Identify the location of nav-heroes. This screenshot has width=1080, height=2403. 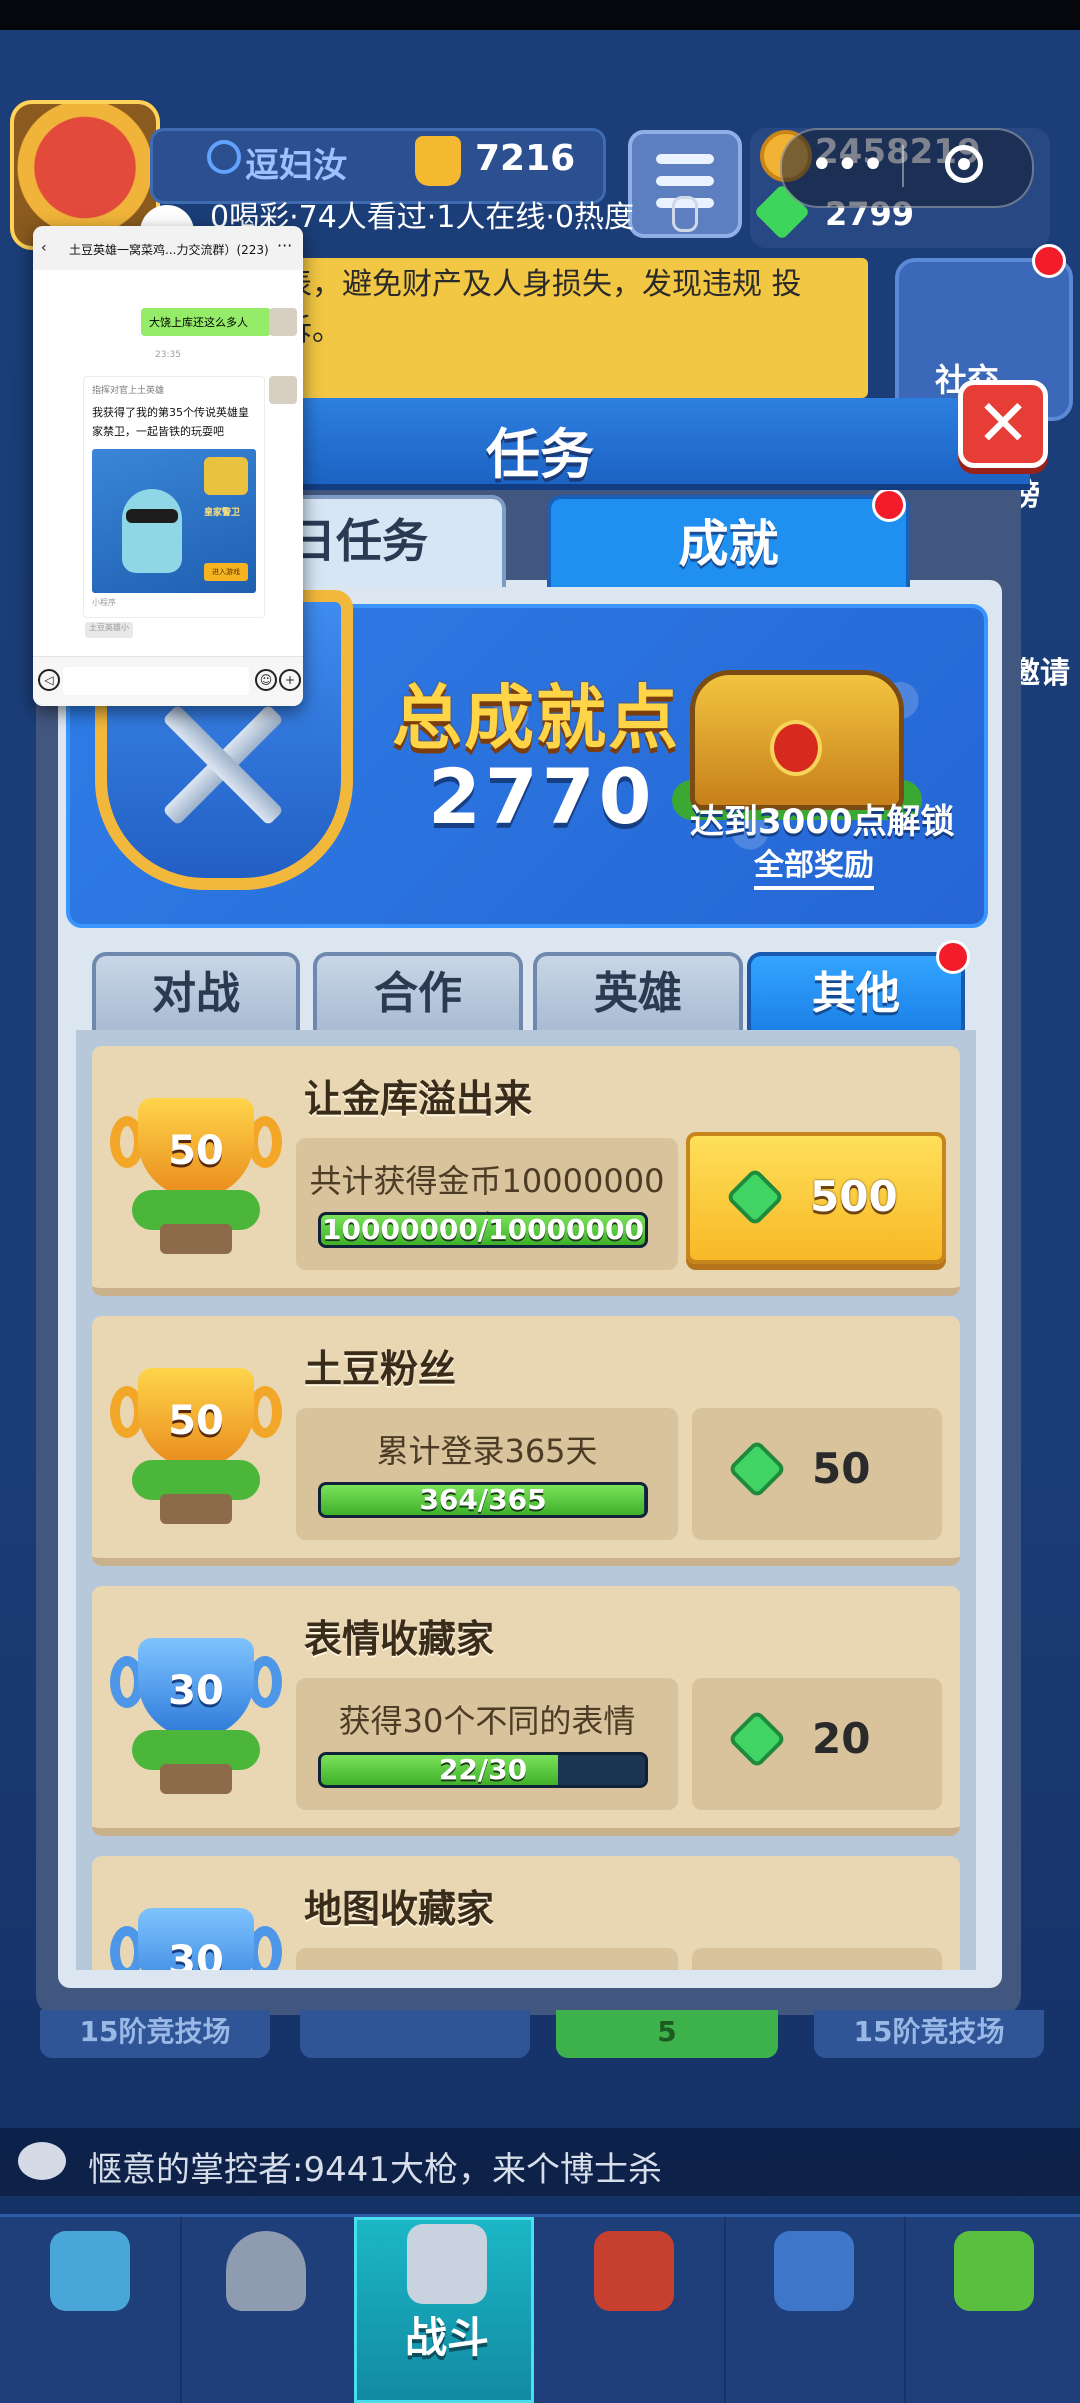
(267, 2310).